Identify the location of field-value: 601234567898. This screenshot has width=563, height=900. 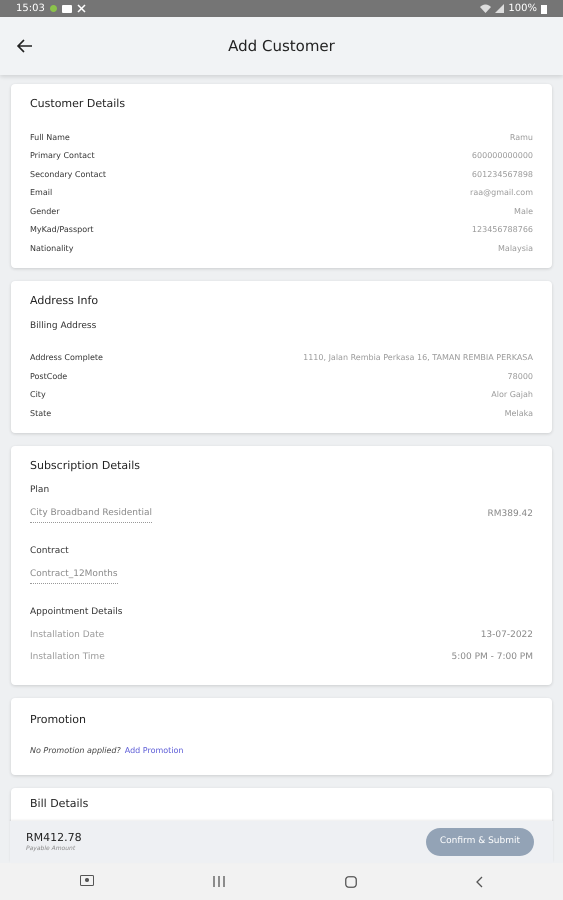
(502, 174).